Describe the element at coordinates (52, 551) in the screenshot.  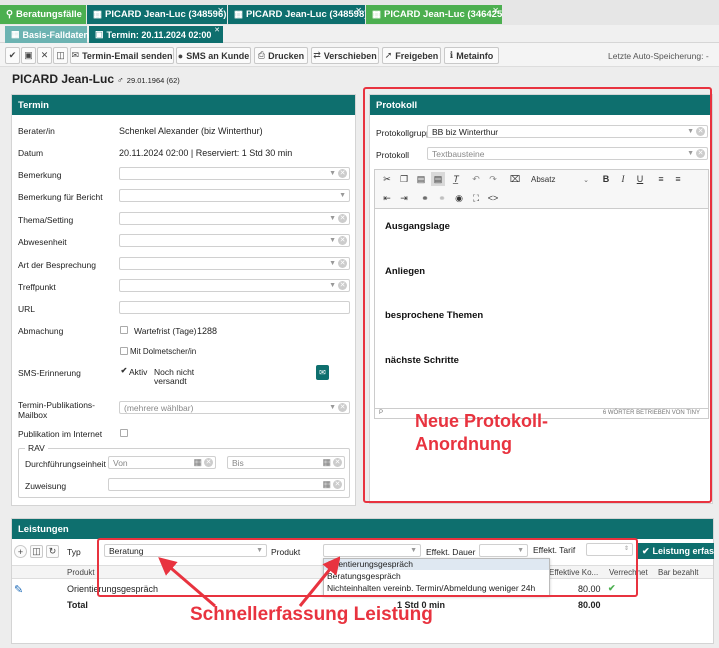
I see `refresh-button: ↻` at that location.